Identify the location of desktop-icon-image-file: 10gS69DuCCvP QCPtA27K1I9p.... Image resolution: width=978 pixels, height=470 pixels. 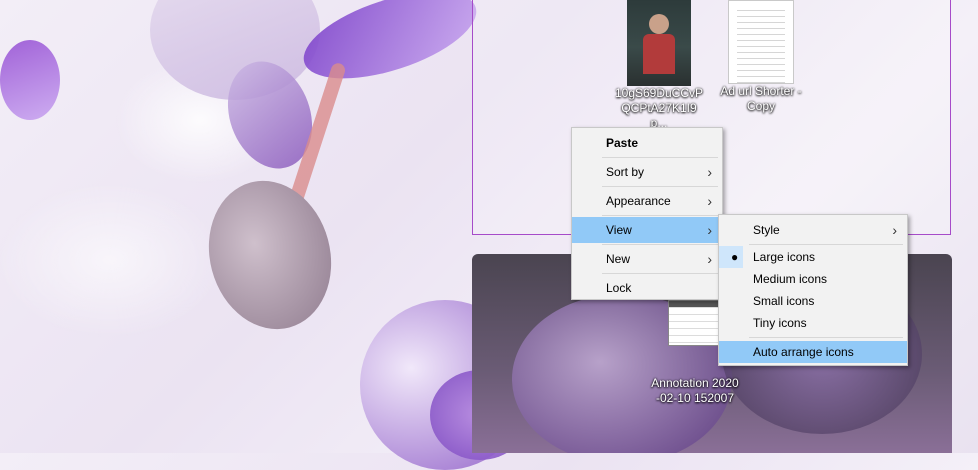
(659, 65).